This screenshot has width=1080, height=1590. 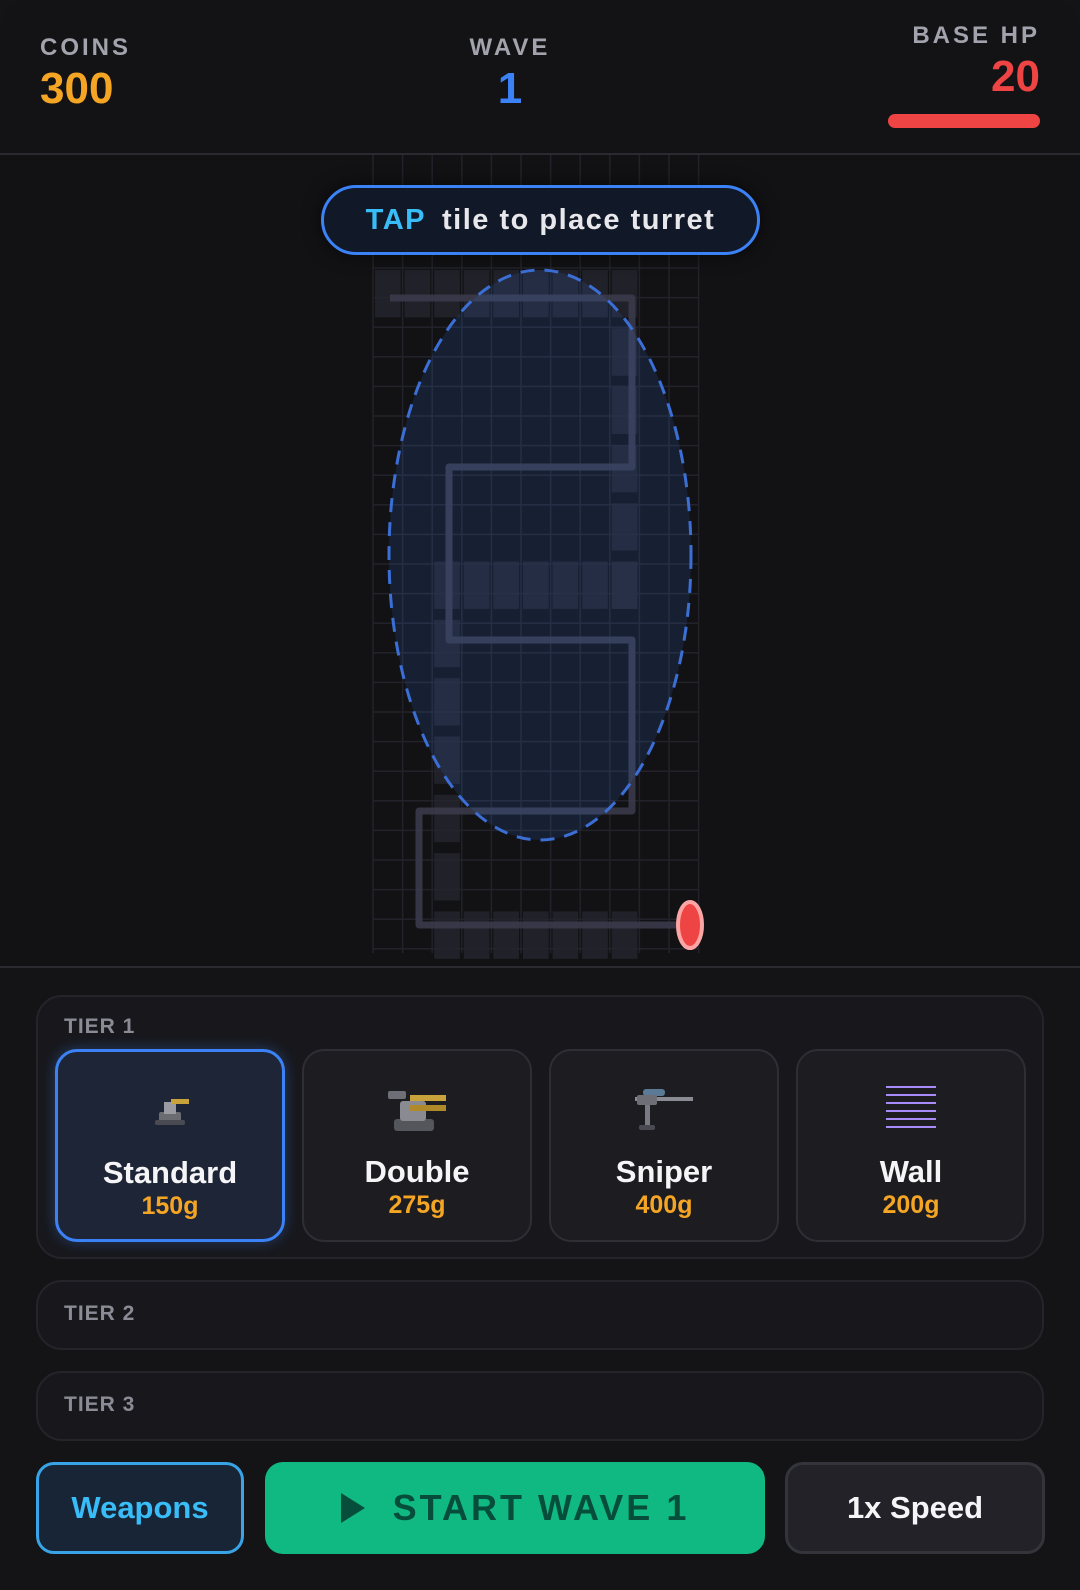 I want to click on weapon-name: Wall, so click(x=911, y=1171).